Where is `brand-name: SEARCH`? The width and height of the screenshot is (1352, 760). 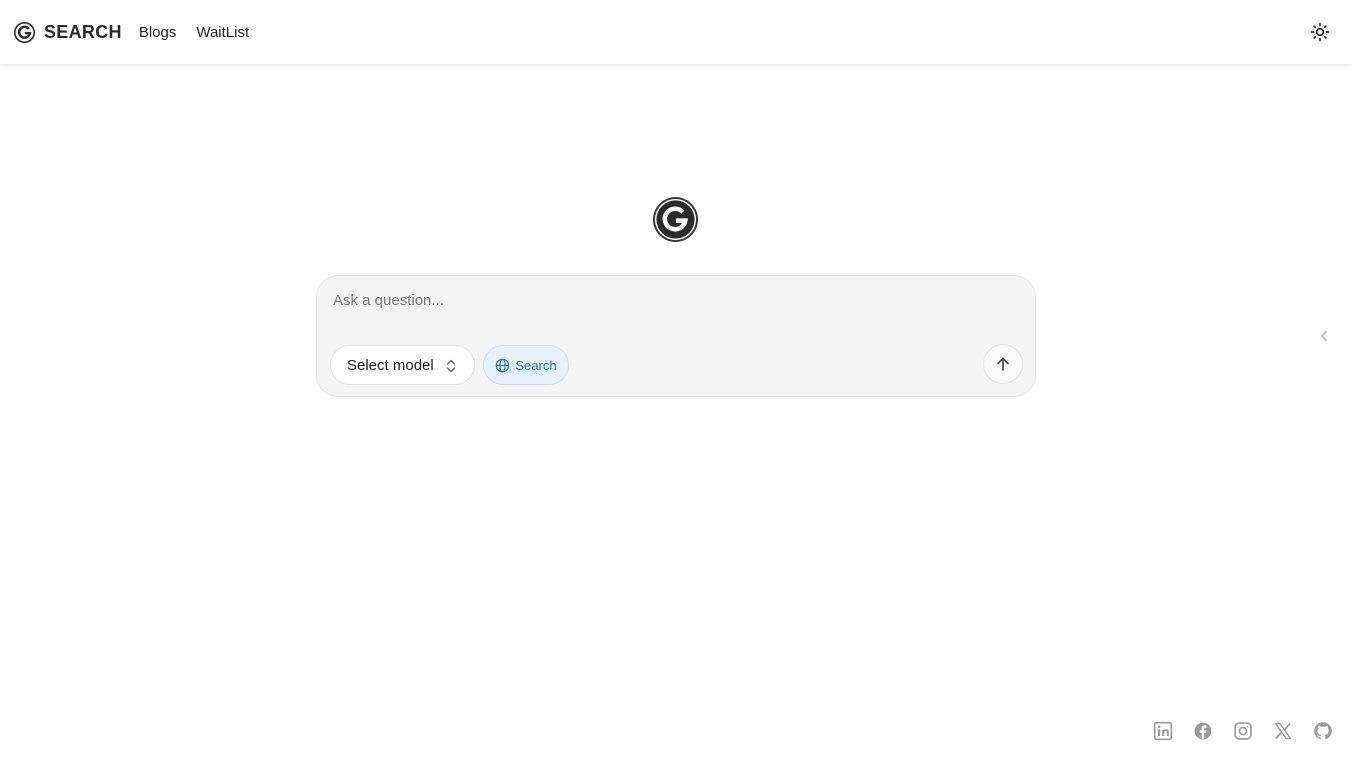 brand-name: SEARCH is located at coordinates (83, 31).